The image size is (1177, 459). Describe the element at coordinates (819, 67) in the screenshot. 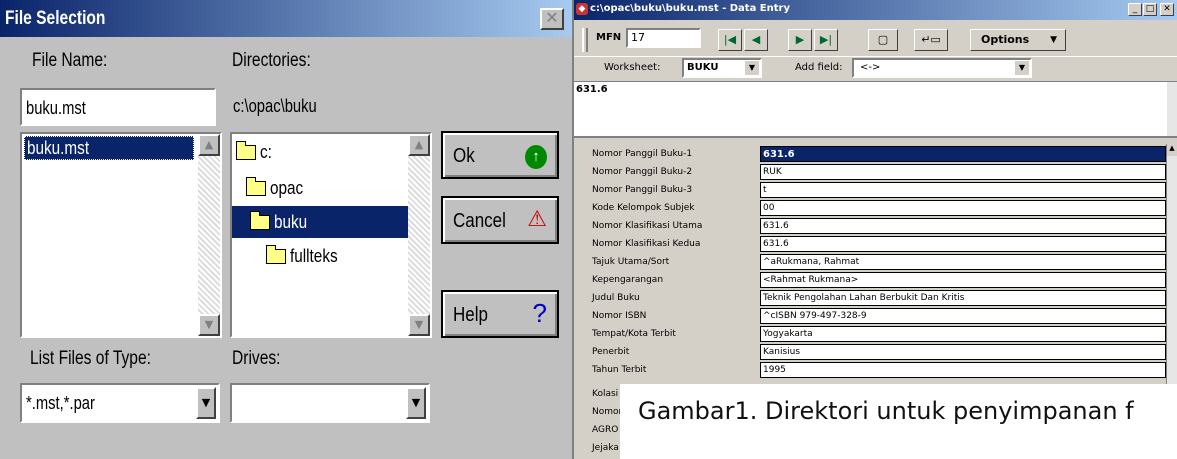

I see `add-field-label: Add field:` at that location.